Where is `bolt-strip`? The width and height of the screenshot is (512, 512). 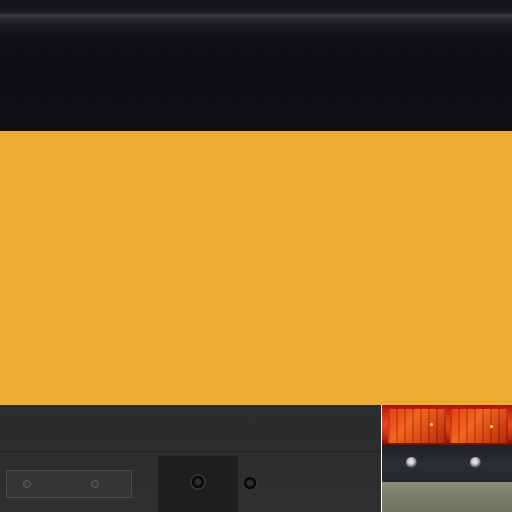 bolt-strip is located at coordinates (446, 463).